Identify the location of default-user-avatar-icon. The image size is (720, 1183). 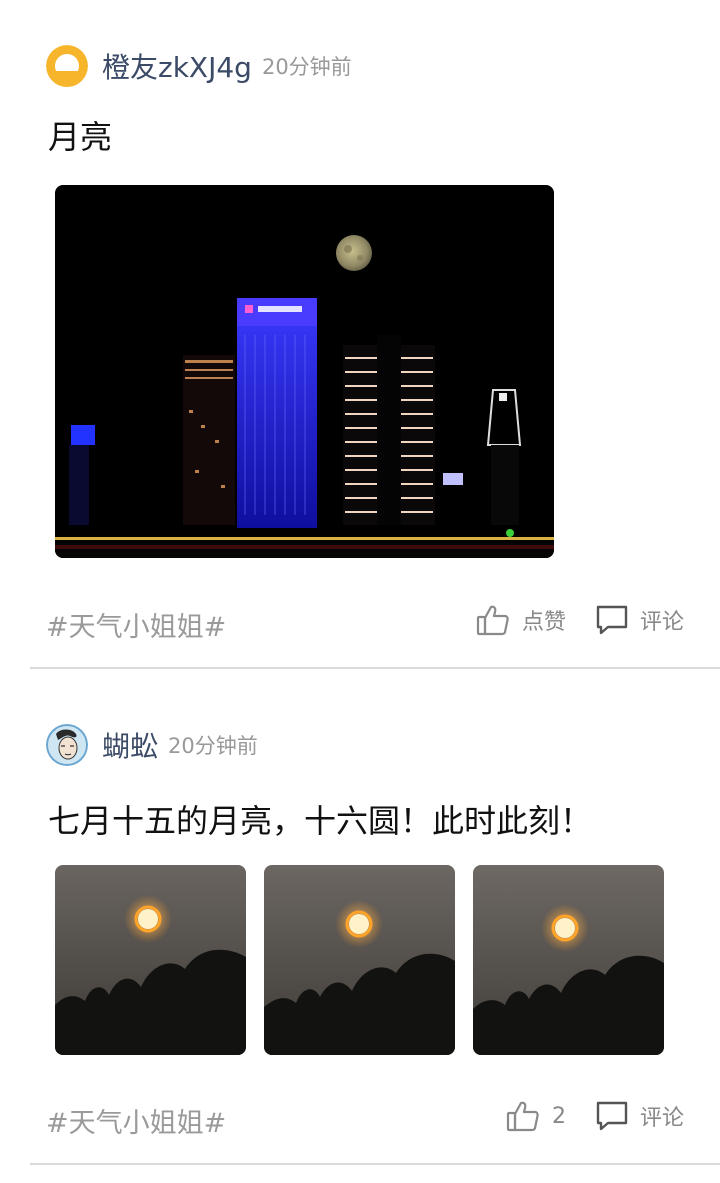
(67, 66).